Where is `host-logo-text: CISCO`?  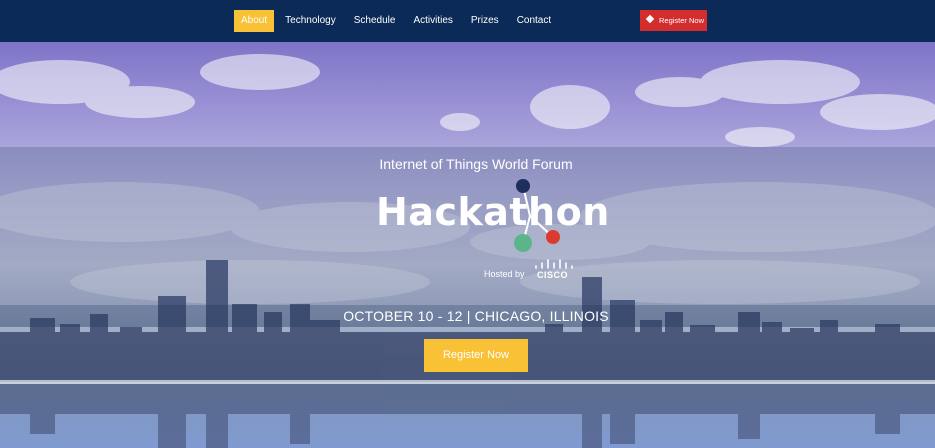
host-logo-text: CISCO is located at coordinates (553, 275).